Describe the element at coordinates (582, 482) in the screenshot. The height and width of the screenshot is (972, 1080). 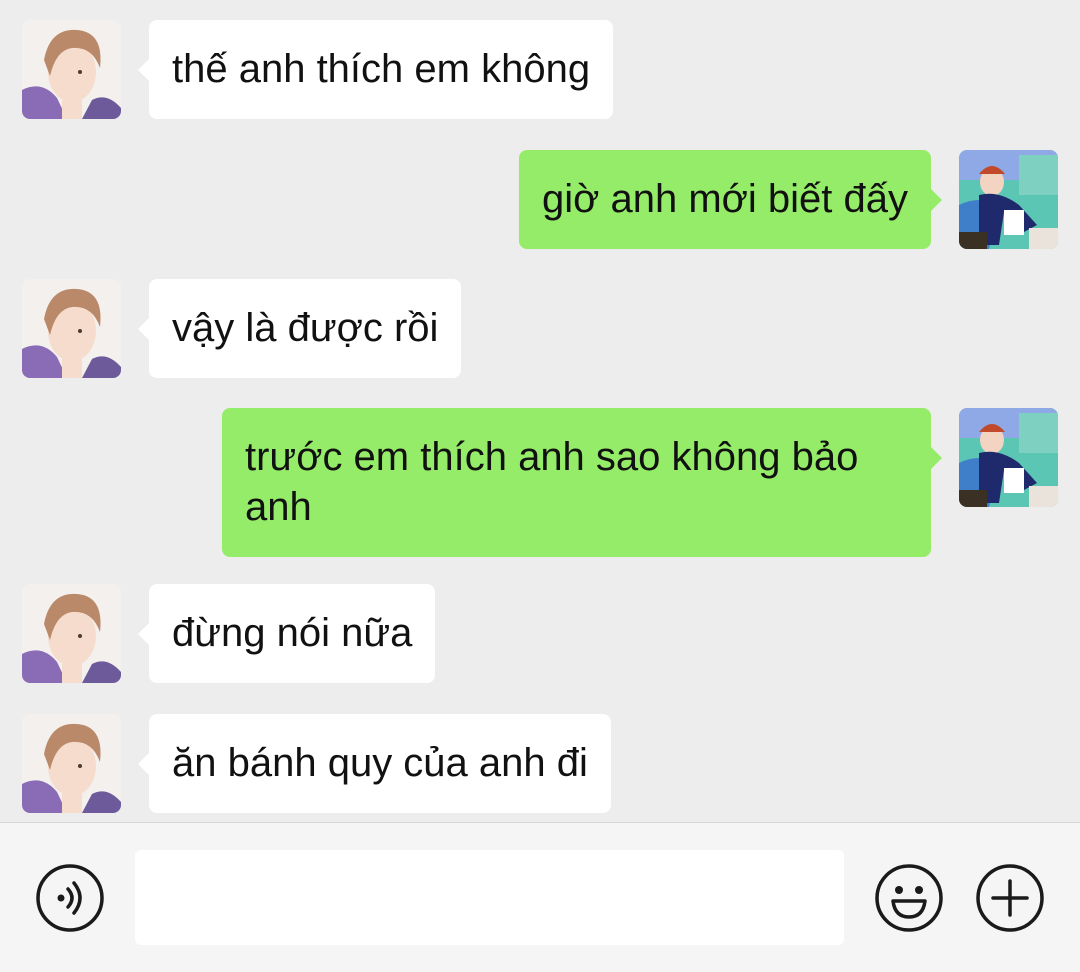
I see `message-bubble-outgoing: trước em thích anh sao không bảo anh` at that location.